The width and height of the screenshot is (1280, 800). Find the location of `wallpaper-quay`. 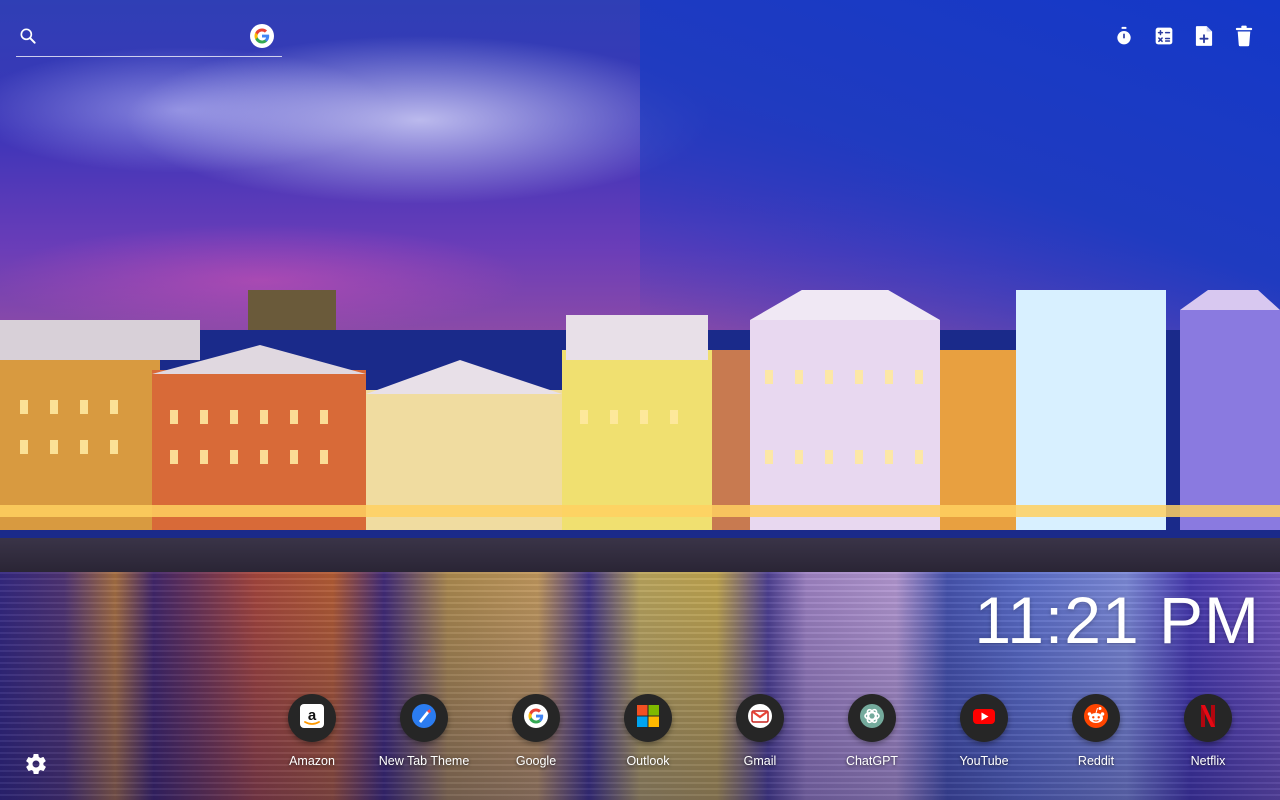

wallpaper-quay is located at coordinates (640, 555).